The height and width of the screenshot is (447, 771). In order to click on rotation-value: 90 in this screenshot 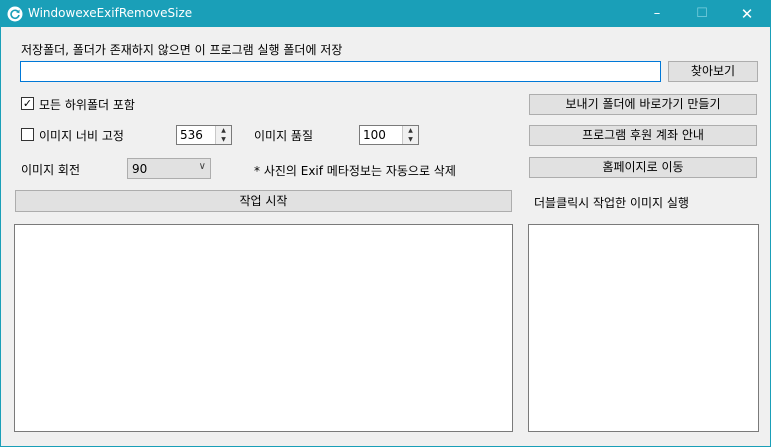, I will do `click(140, 169)`.